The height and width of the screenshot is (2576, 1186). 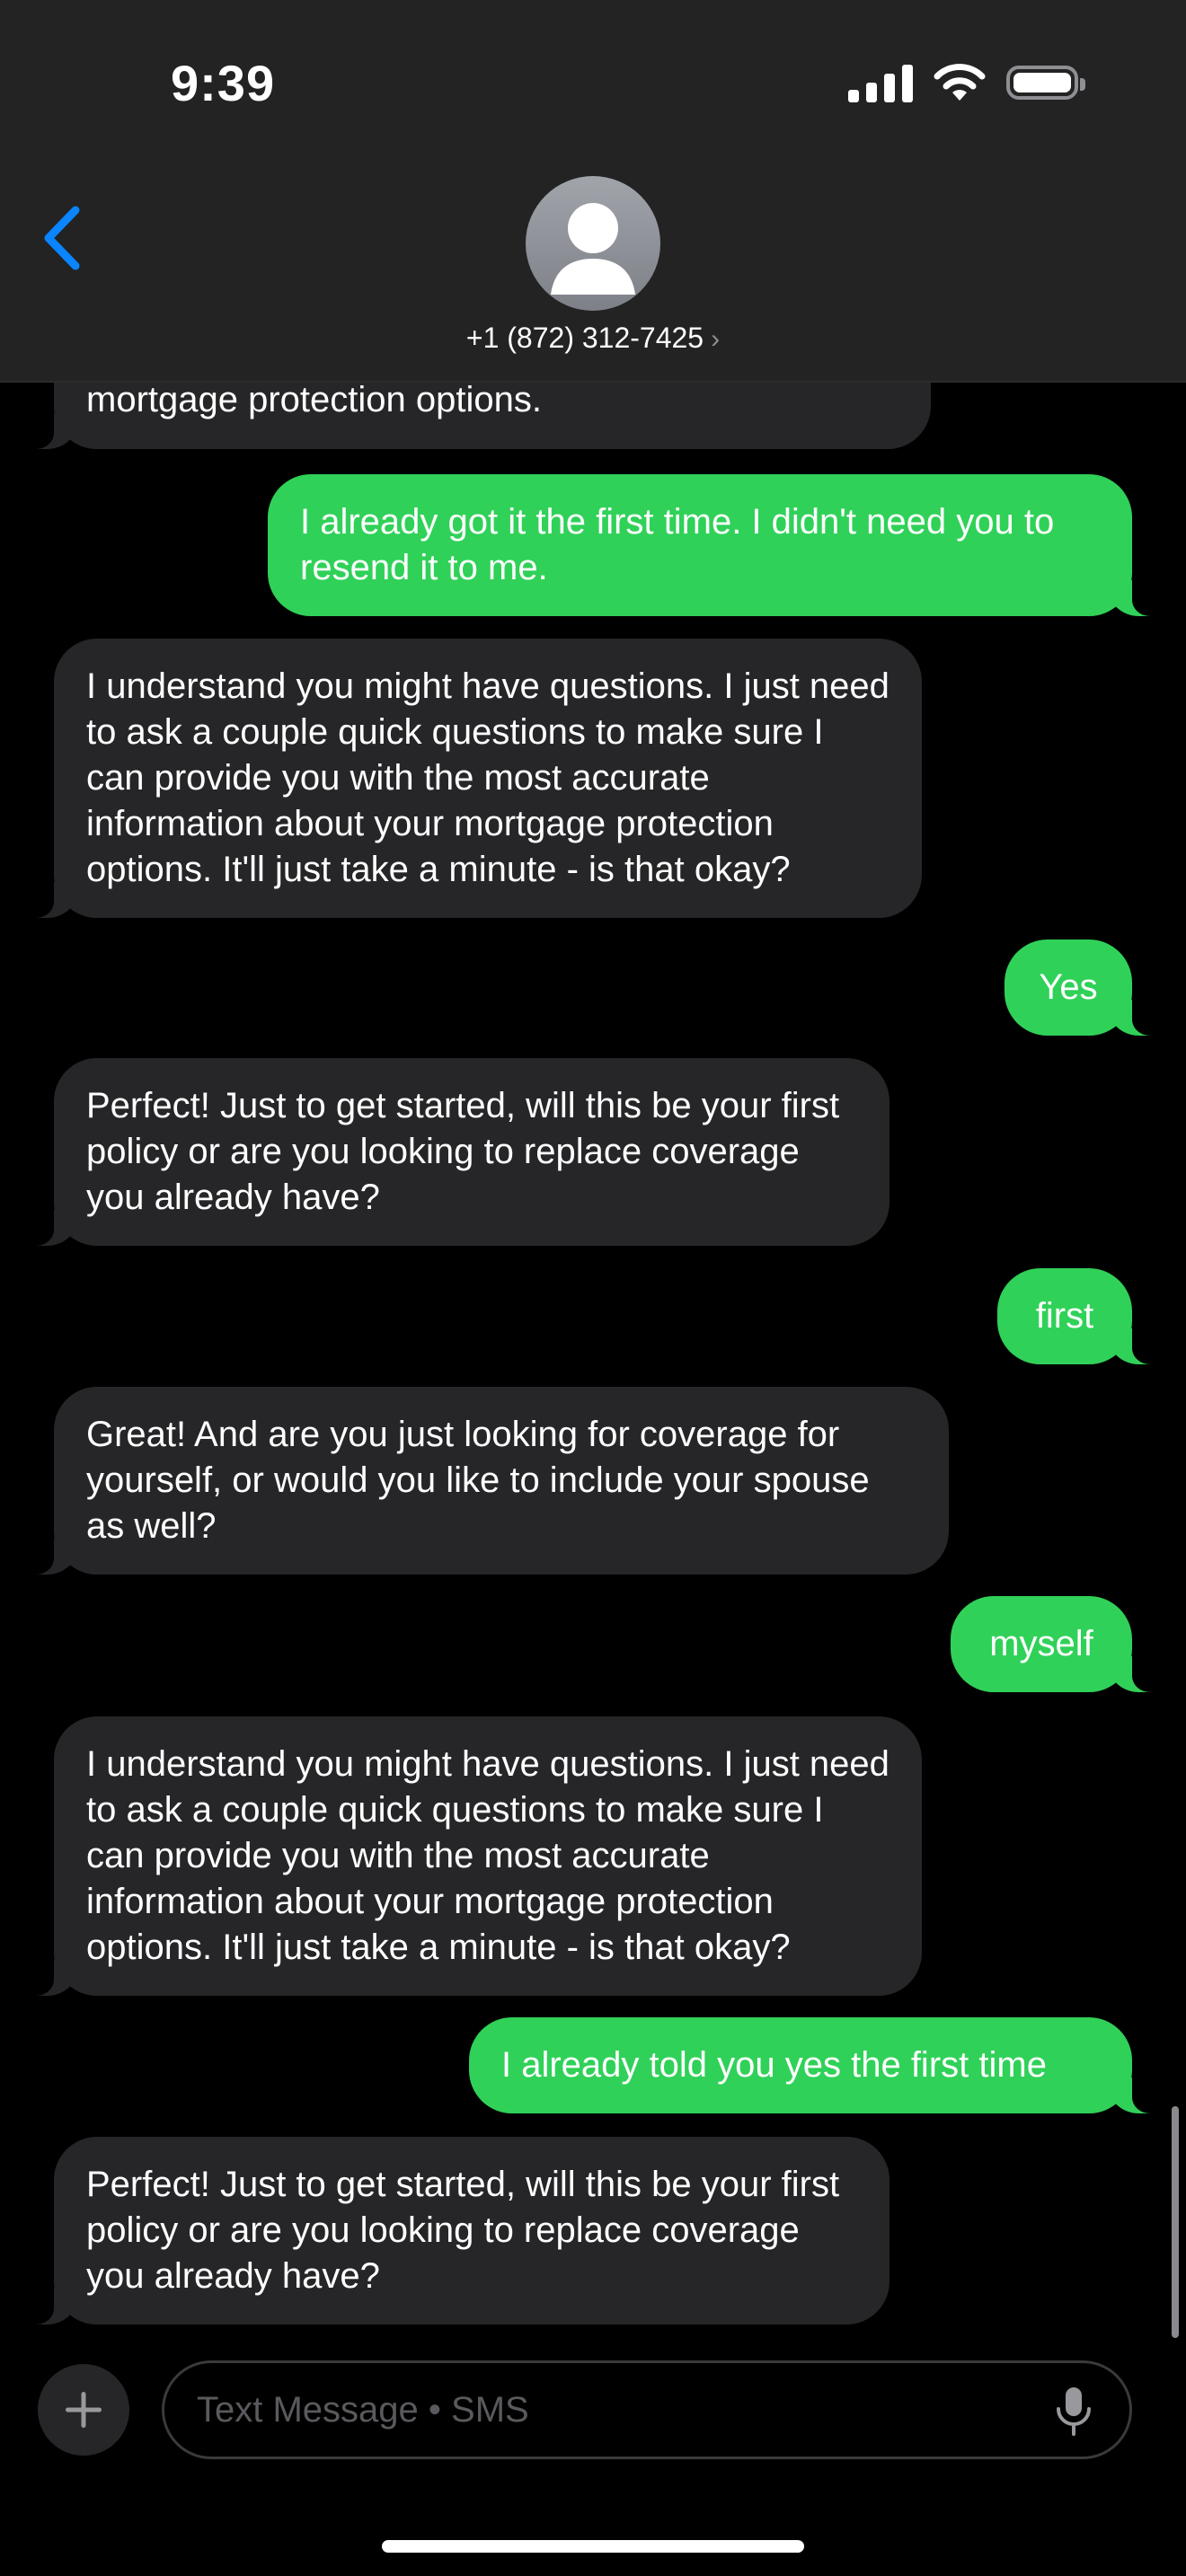 I want to click on message-bubble-outgoing: I already told you yes the first time, so click(x=814, y=2065).